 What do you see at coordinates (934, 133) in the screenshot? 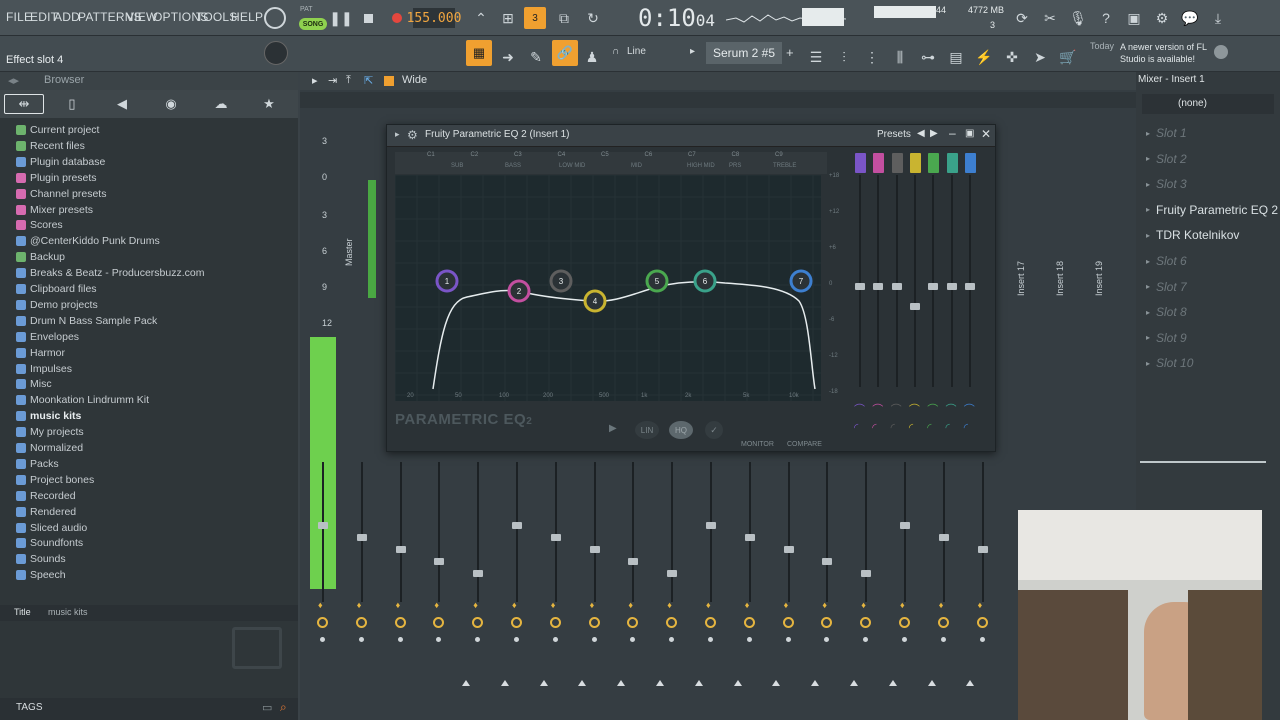
I see `preset-next-icon: ▶` at bounding box center [934, 133].